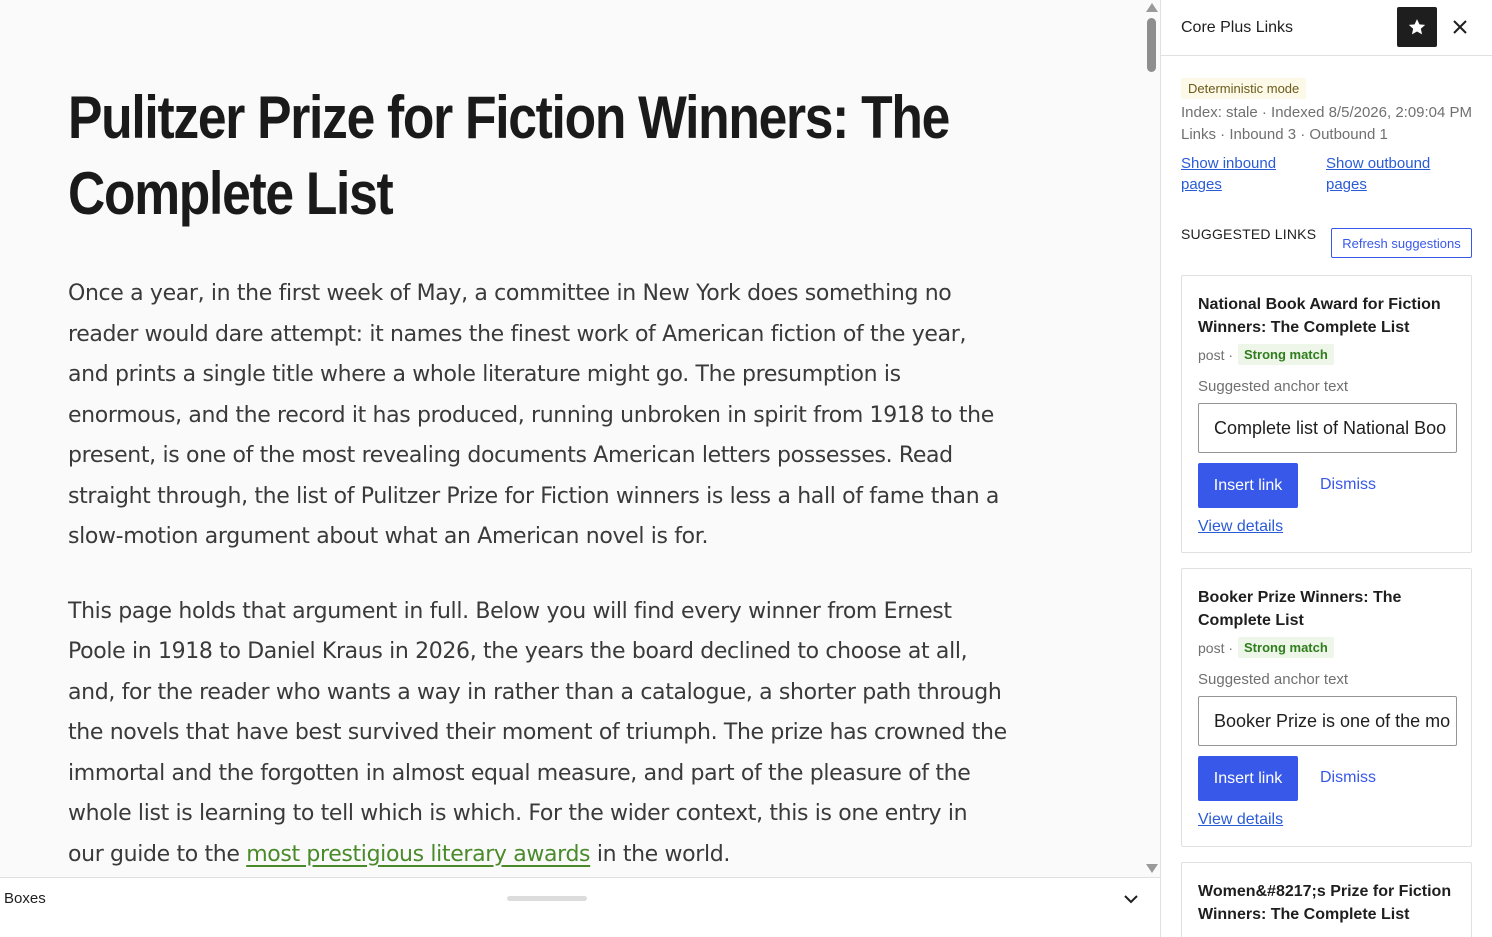  Describe the element at coordinates (1401, 243) in the screenshot. I see `refresh-suggestions-button: Refresh suggestions` at that location.